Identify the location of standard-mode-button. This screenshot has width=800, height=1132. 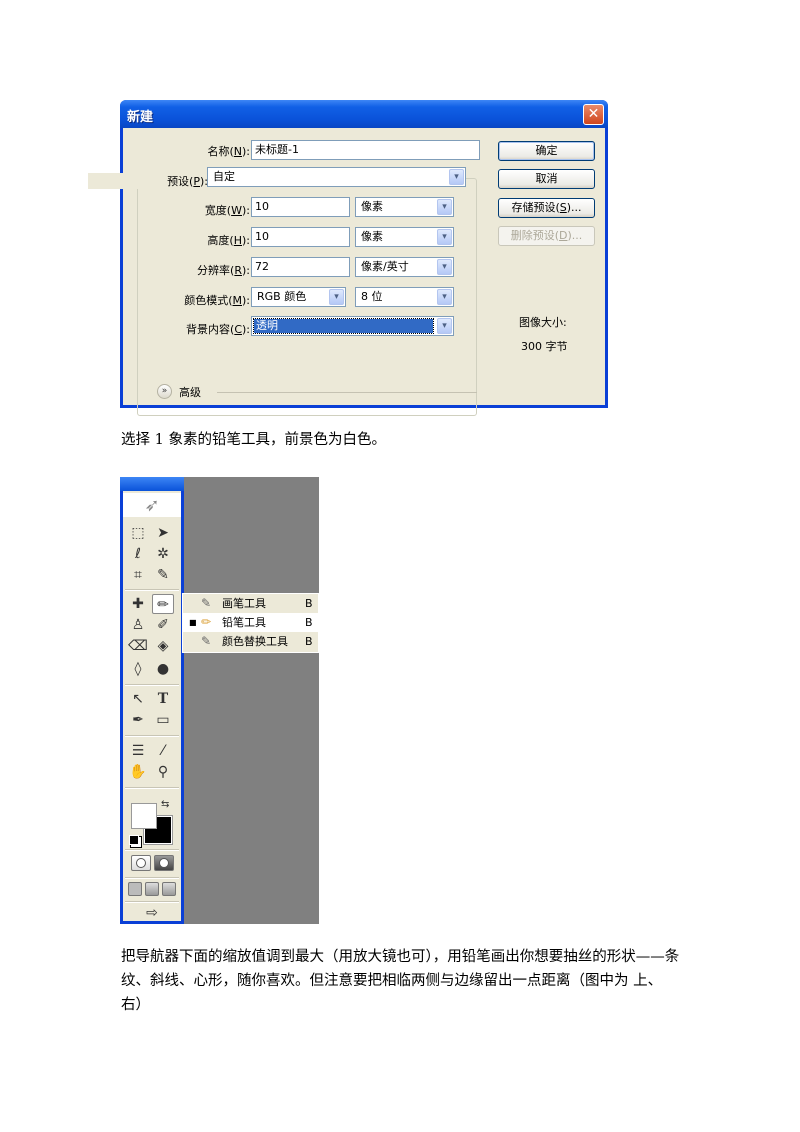
(141, 863).